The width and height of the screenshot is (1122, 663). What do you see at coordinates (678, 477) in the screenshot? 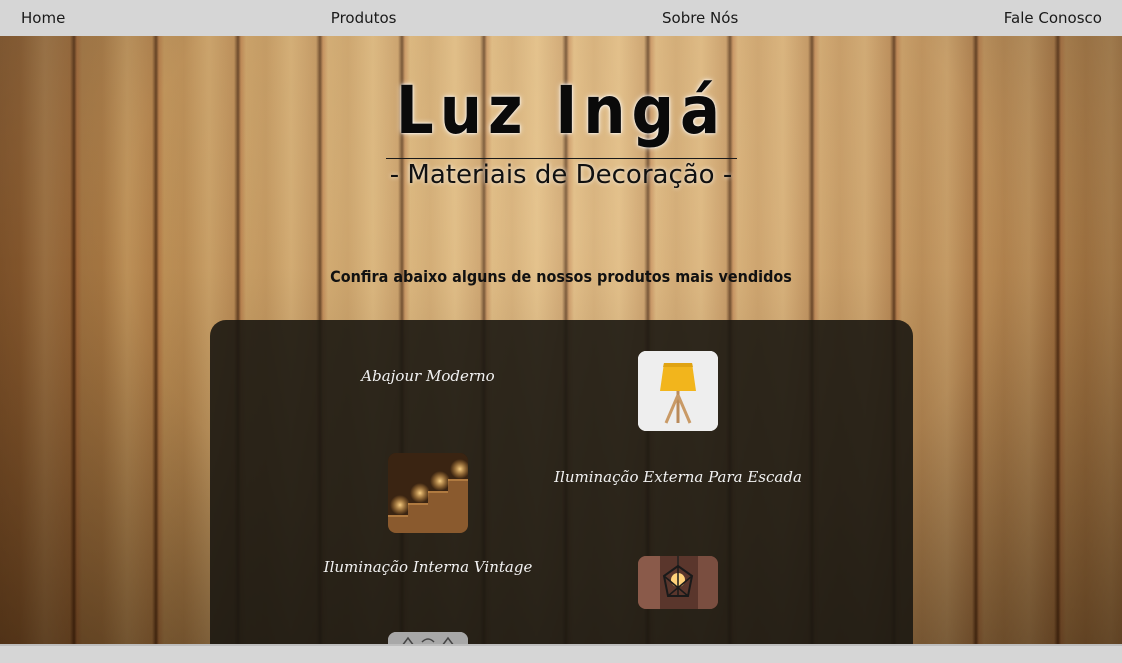
I see `product-name-escada: Iluminação Externa Para Escada` at bounding box center [678, 477].